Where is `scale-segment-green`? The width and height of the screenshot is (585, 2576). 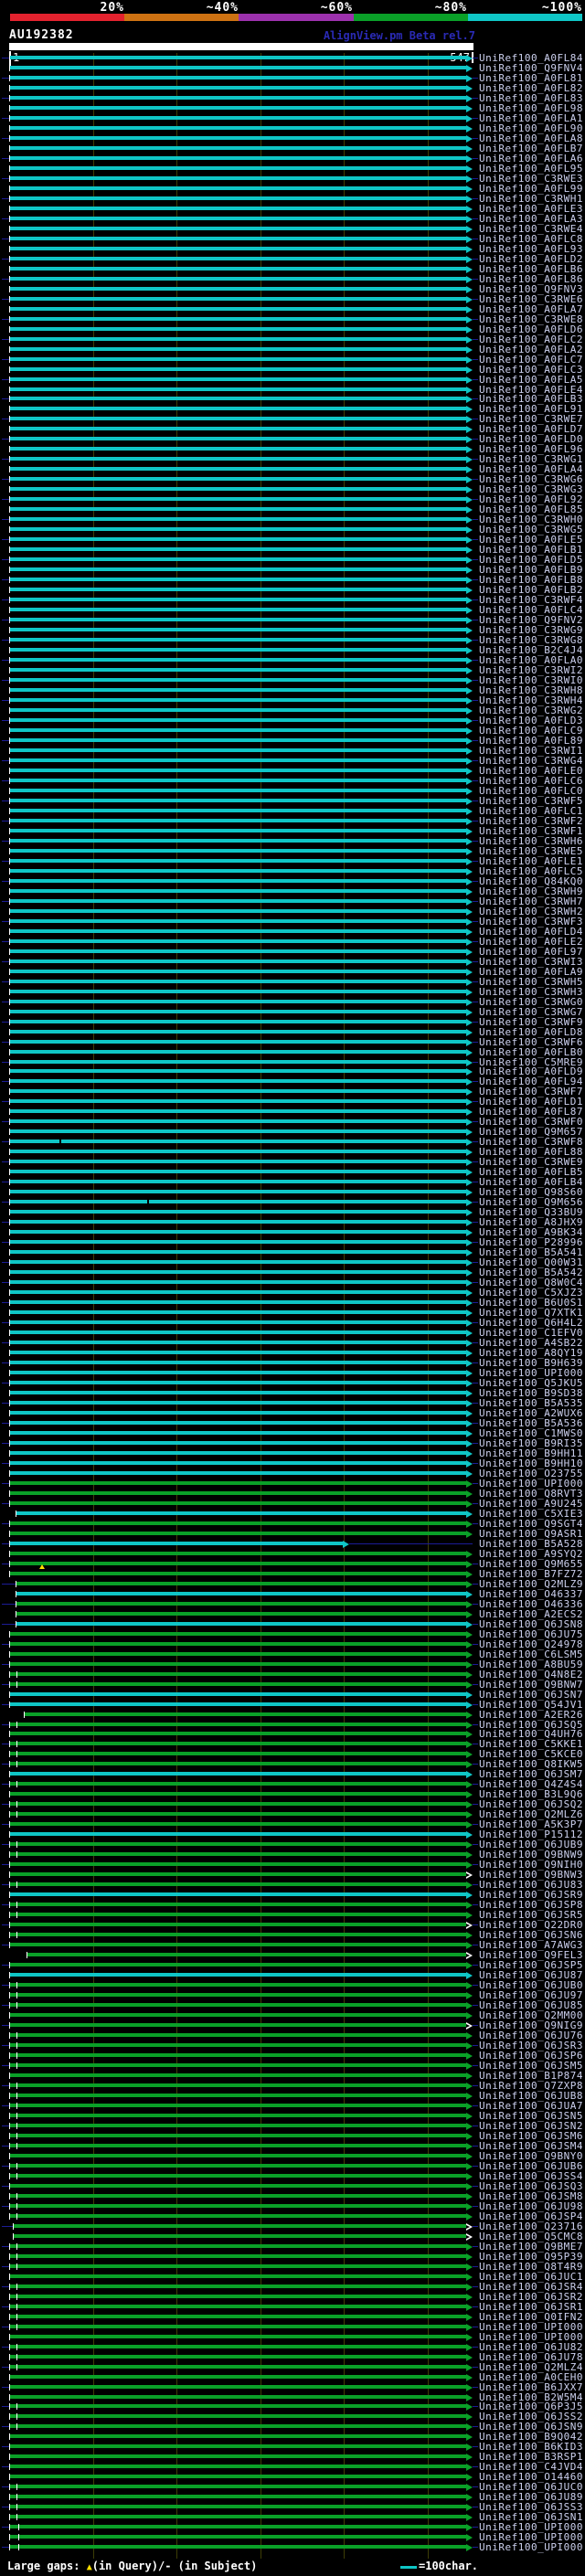
scale-segment-green is located at coordinates (411, 17).